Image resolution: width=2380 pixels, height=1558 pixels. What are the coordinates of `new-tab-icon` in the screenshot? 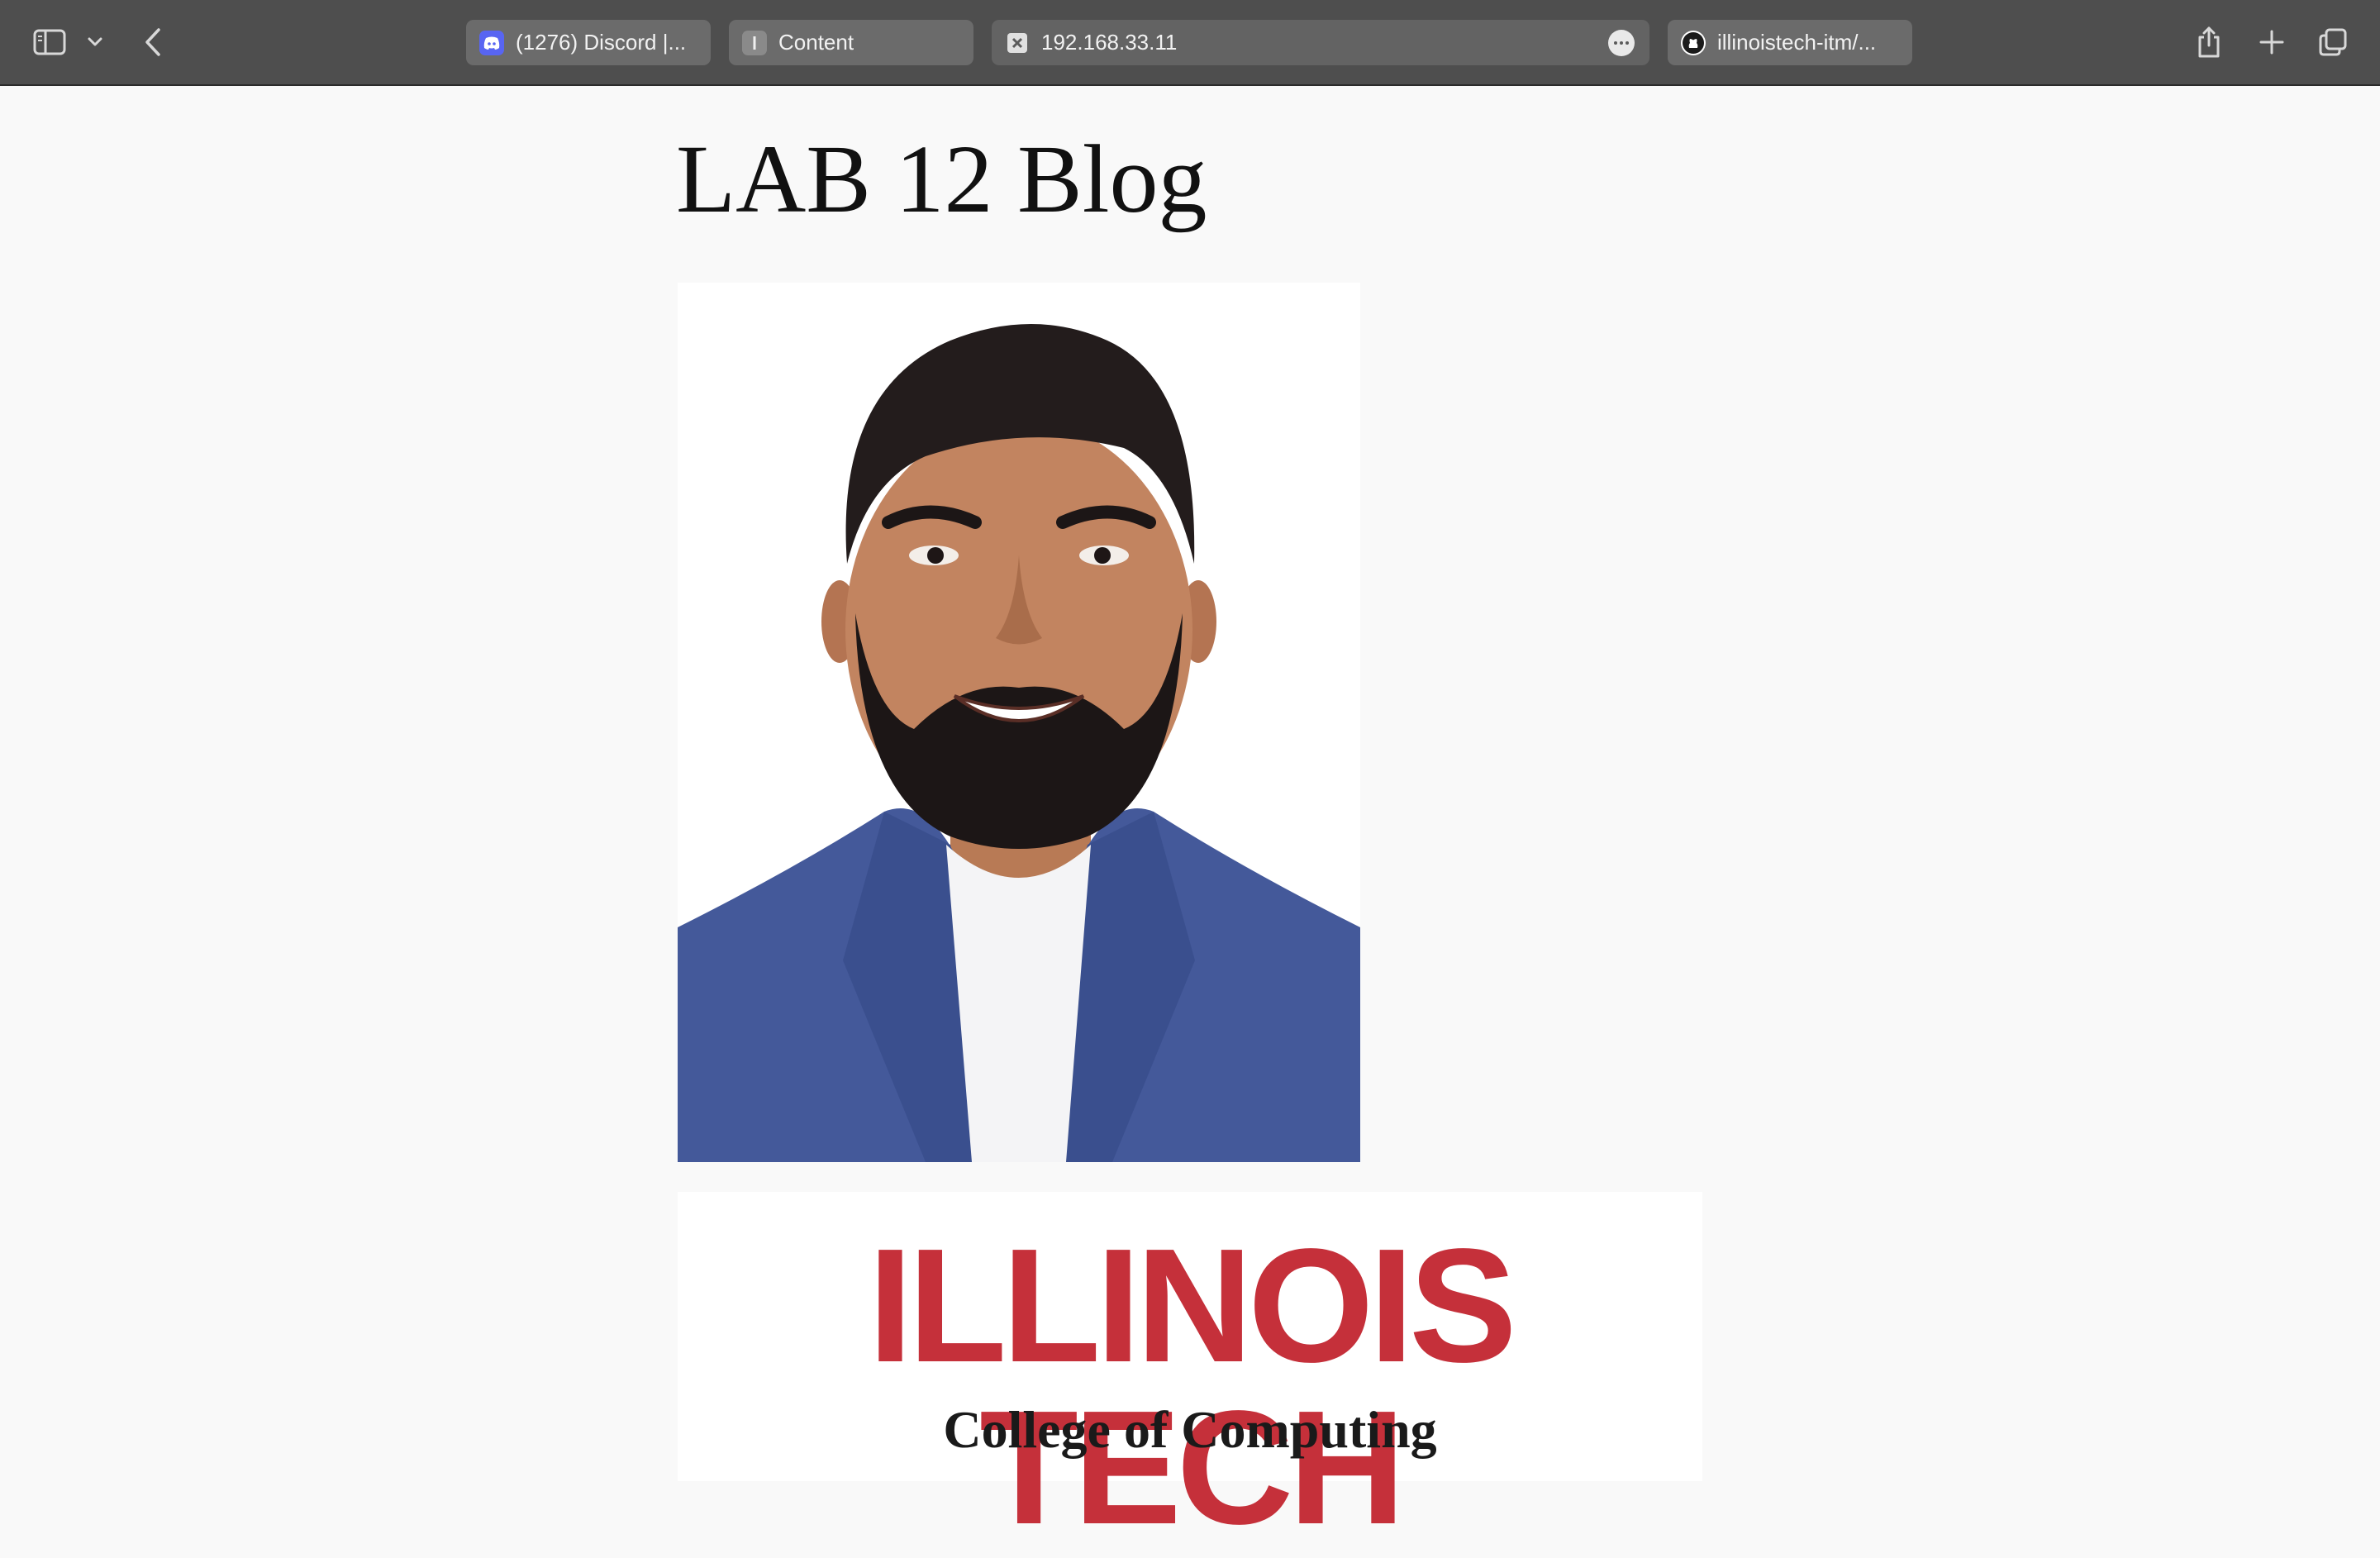 It's located at (2271, 42).